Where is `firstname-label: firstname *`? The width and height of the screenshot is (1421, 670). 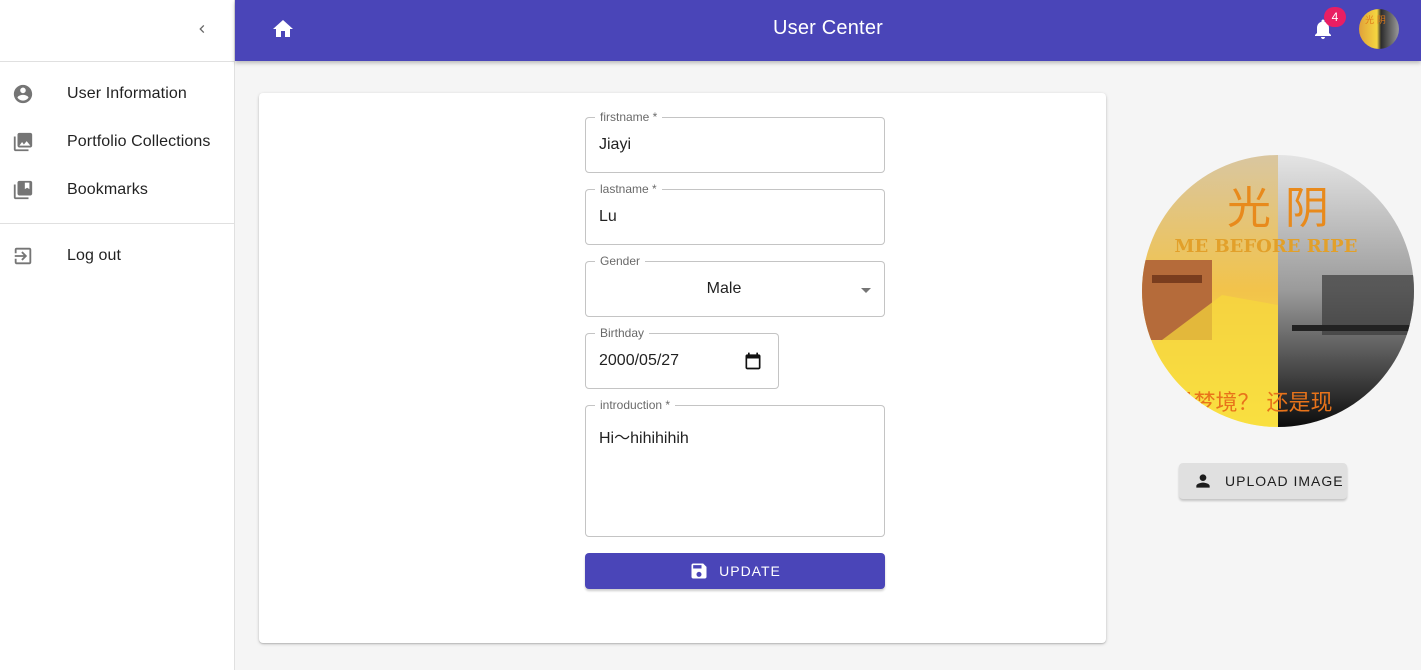 firstname-label: firstname * is located at coordinates (629, 117).